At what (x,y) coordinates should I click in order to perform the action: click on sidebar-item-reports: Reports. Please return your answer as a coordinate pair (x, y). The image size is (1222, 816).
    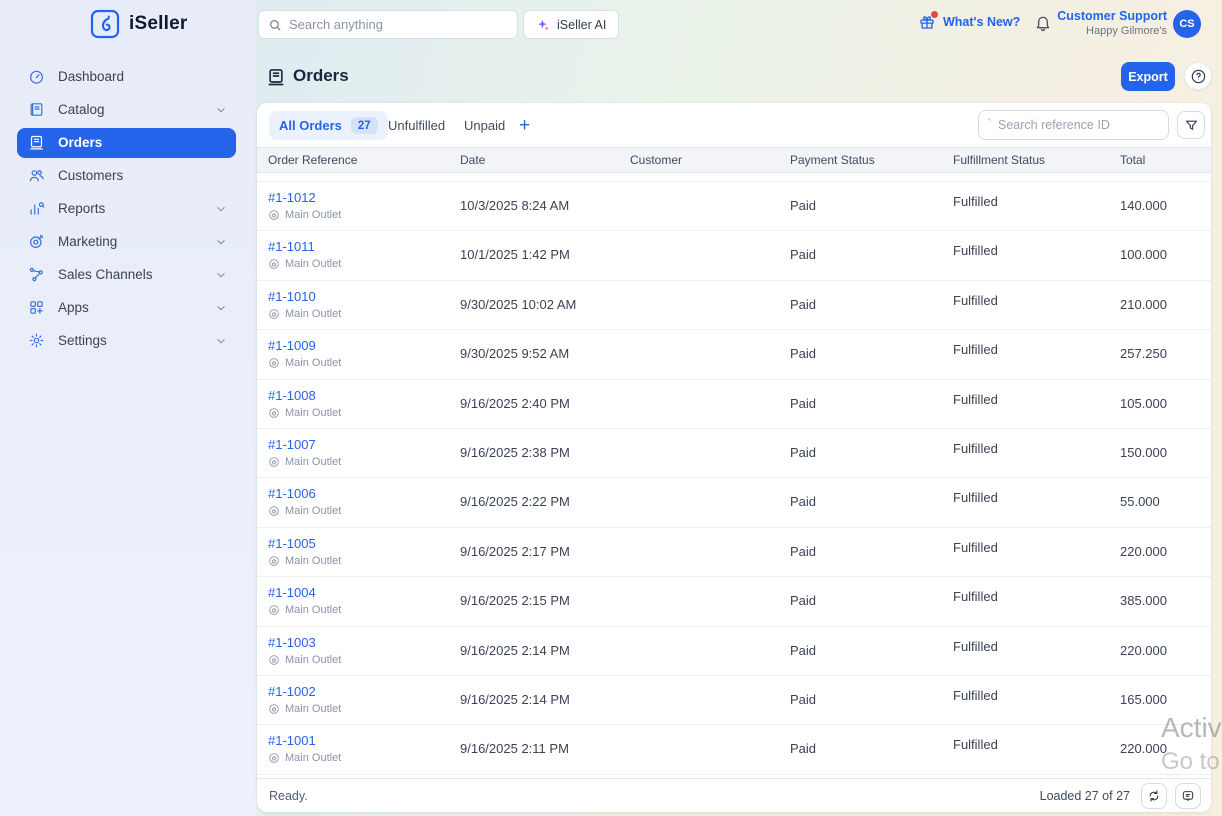
    Looking at the image, I should click on (126, 208).